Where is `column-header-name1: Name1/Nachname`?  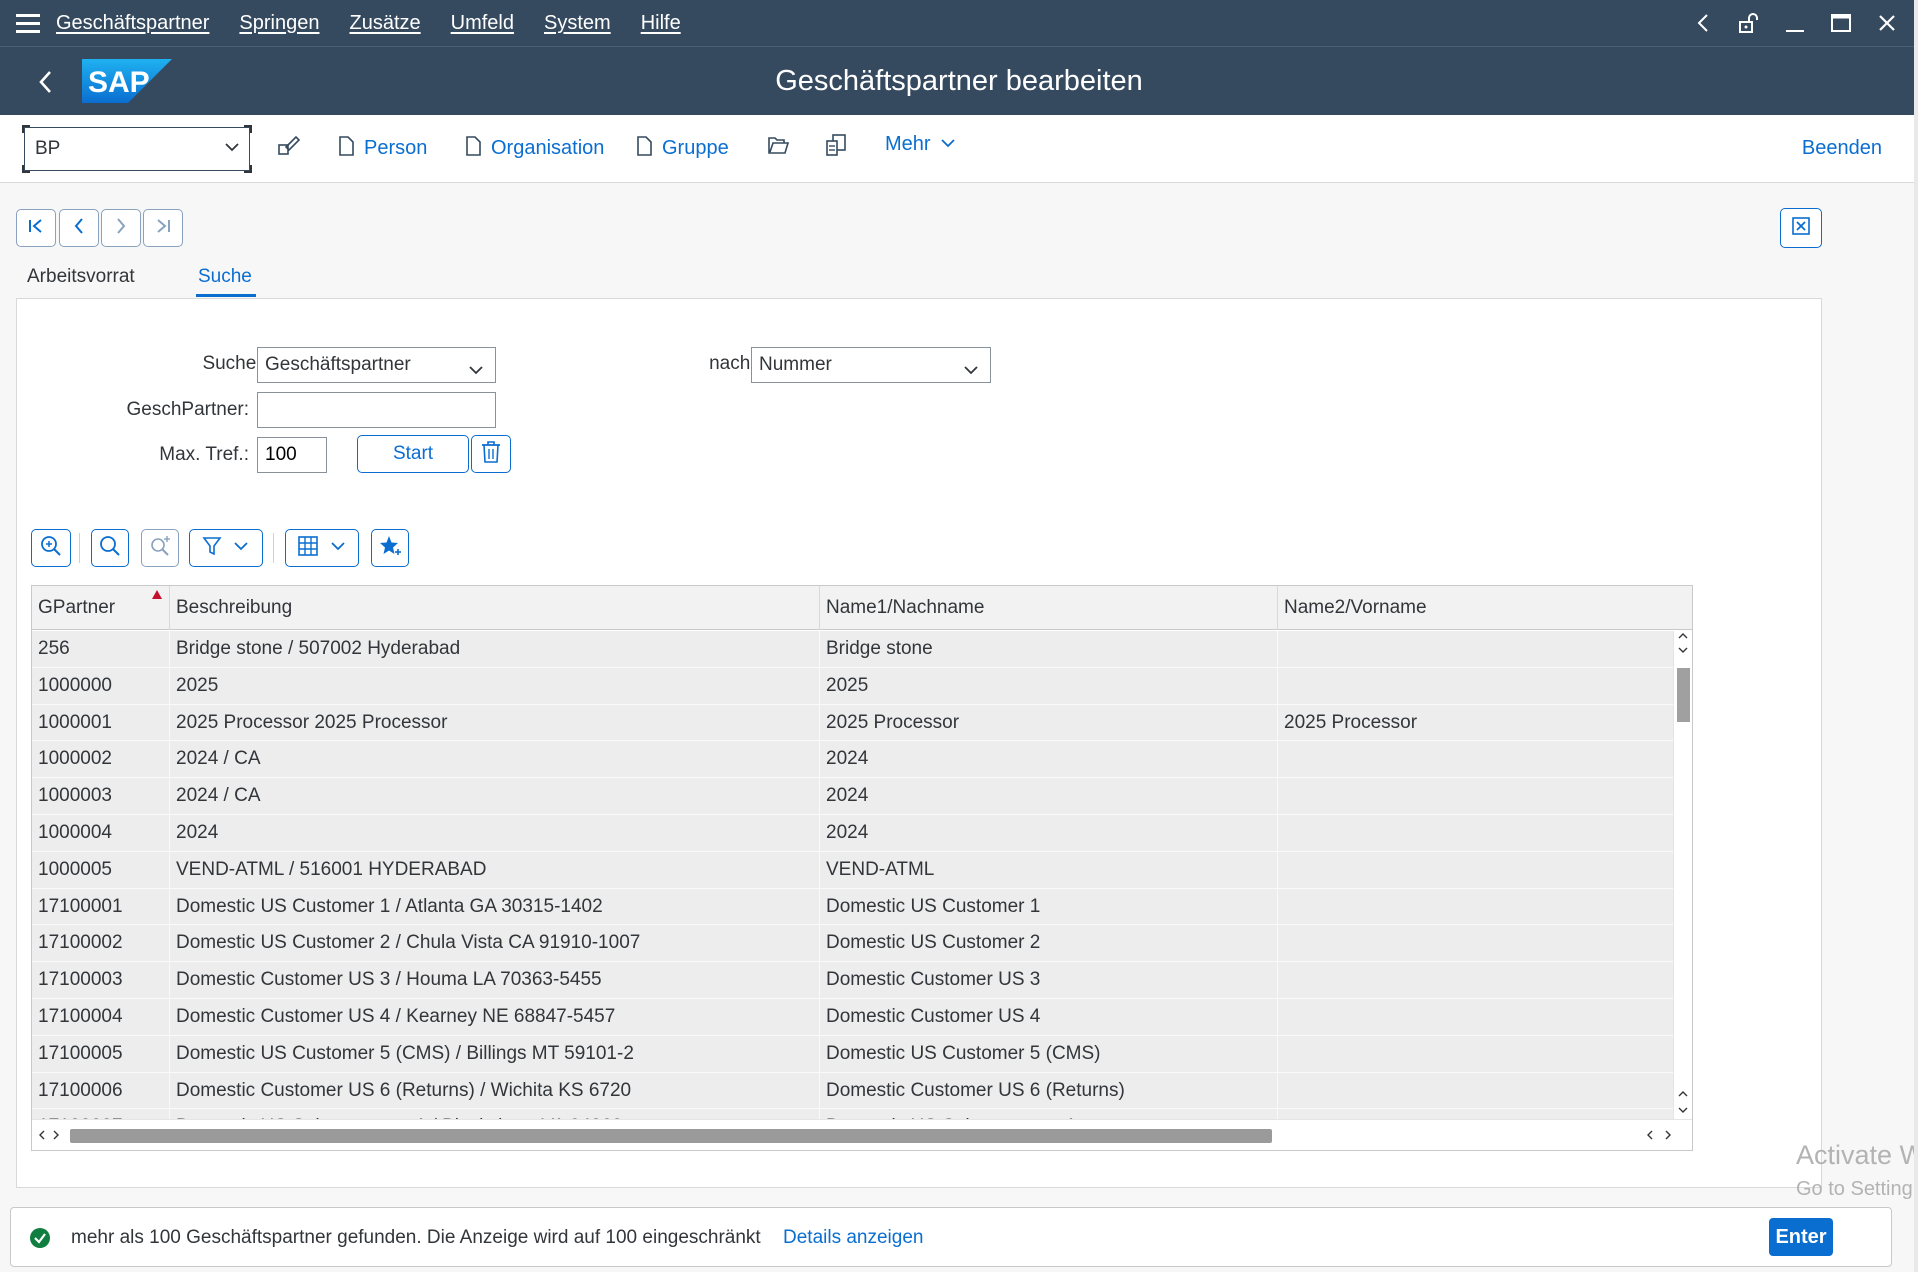 column-header-name1: Name1/Nachname is located at coordinates (1049, 608).